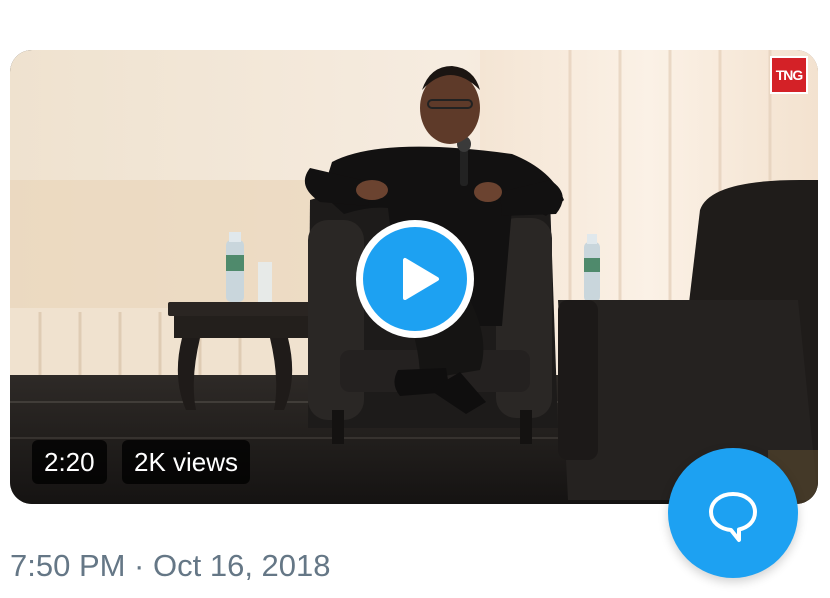 Image resolution: width=830 pixels, height=598 pixels. Describe the element at coordinates (170, 566) in the screenshot. I see `tweet-timestamp: 7:50 PM · Oct 16, 2018` at that location.